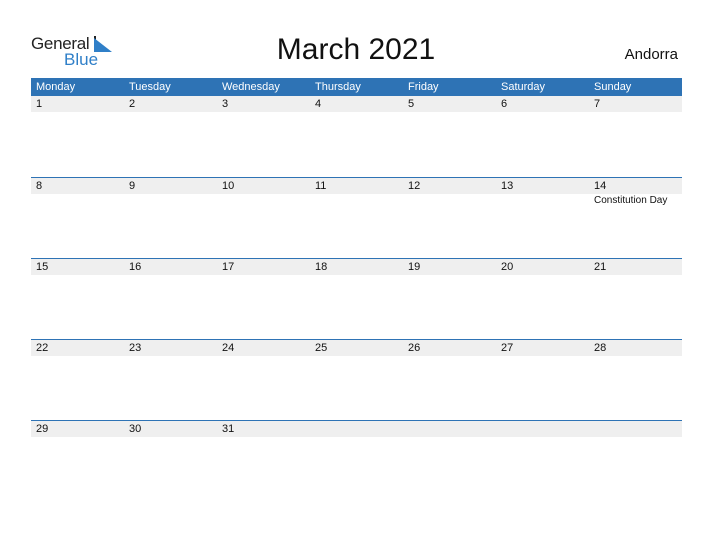 The width and height of the screenshot is (712, 550). Describe the element at coordinates (356, 298) in the screenshot. I see `week-row: 15 16 17 18 19 20 21` at that location.